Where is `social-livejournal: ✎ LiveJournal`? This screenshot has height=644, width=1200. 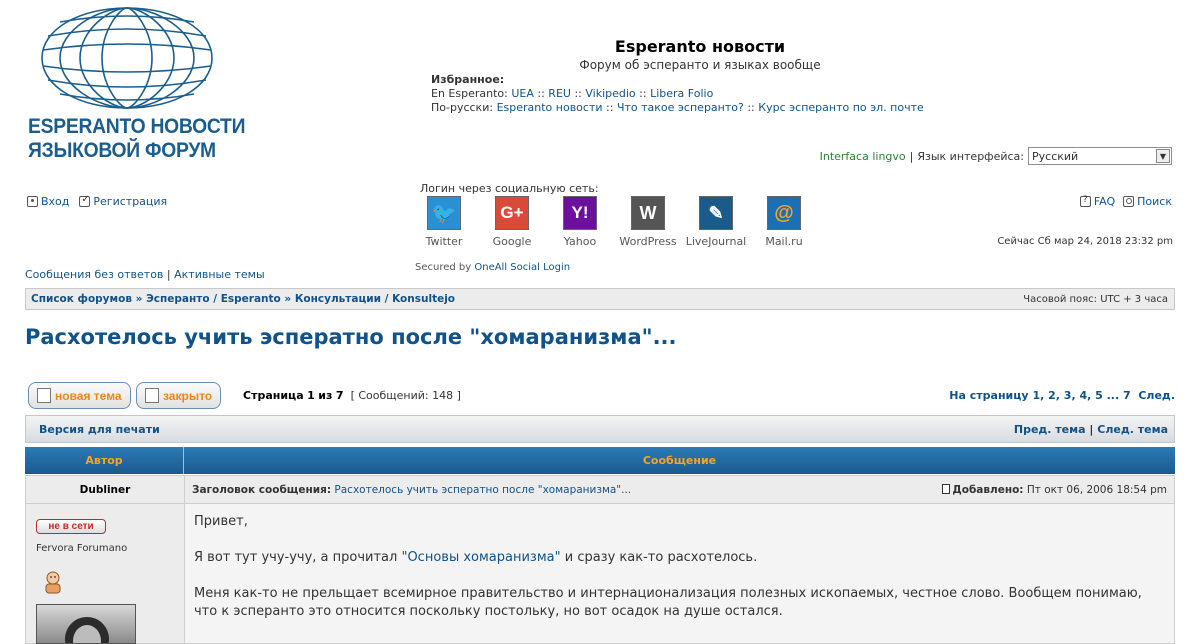
social-livejournal: ✎ LiveJournal is located at coordinates (716, 222).